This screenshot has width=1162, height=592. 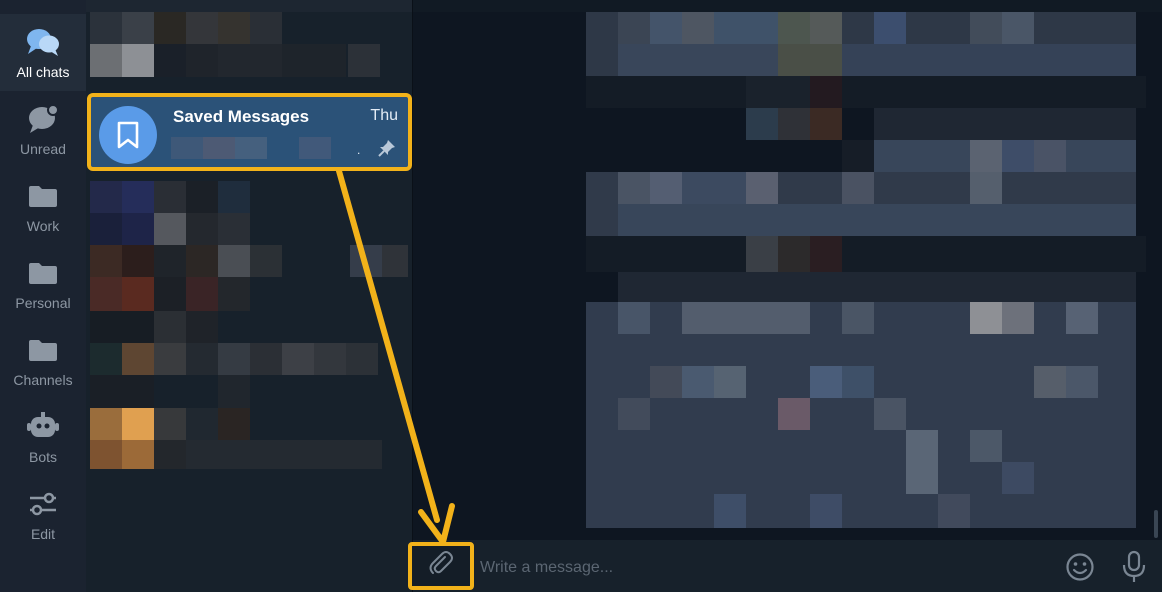 What do you see at coordinates (43, 380) in the screenshot?
I see `folder-label: Channels` at bounding box center [43, 380].